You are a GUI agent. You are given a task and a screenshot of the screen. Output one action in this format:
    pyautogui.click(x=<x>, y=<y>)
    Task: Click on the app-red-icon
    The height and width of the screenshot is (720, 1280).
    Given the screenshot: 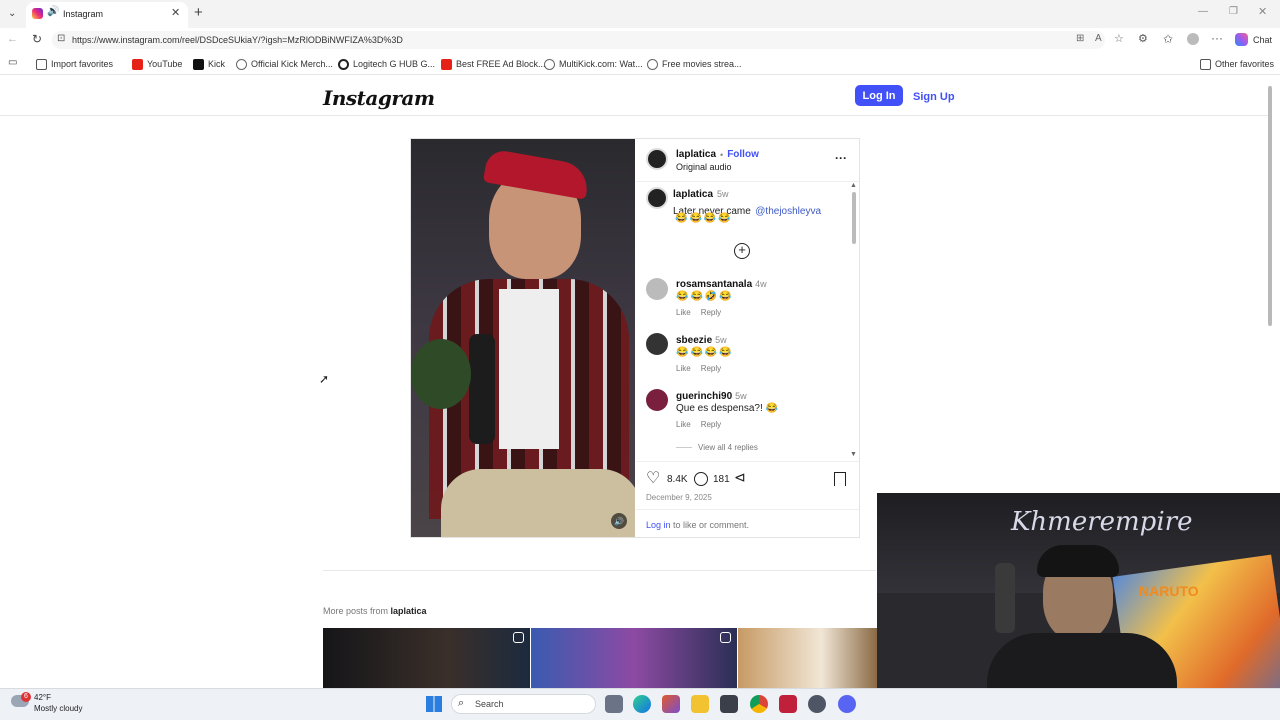 What is the action you would take?
    pyautogui.click(x=788, y=704)
    